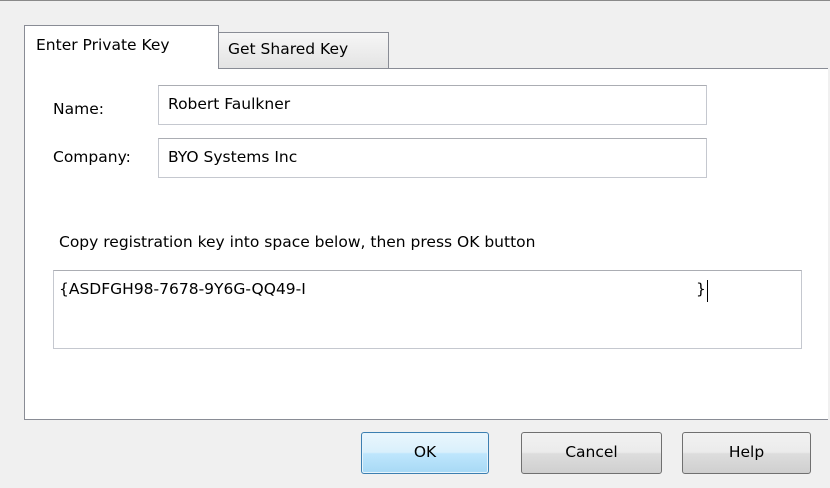 The height and width of the screenshot is (488, 830). I want to click on help-button-label: Help, so click(746, 452).